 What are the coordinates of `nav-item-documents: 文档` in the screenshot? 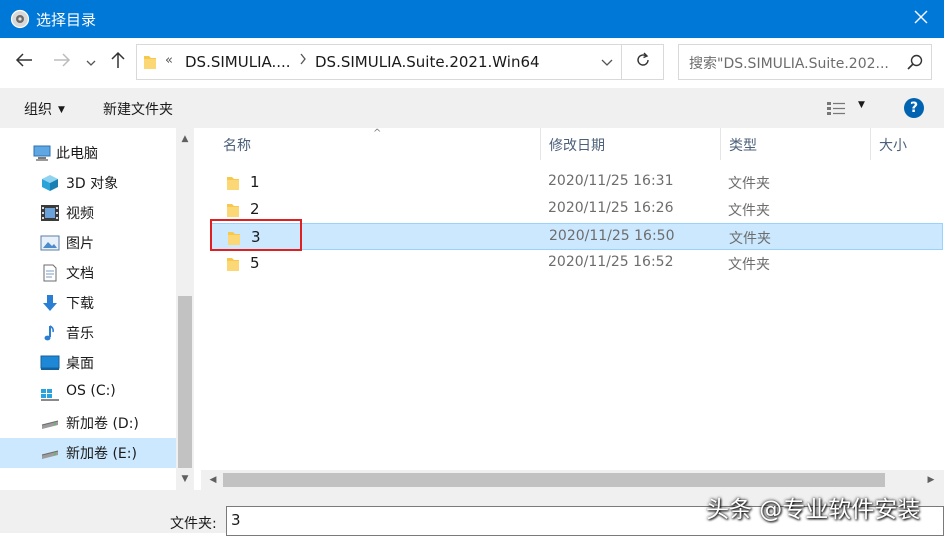 It's located at (88, 273).